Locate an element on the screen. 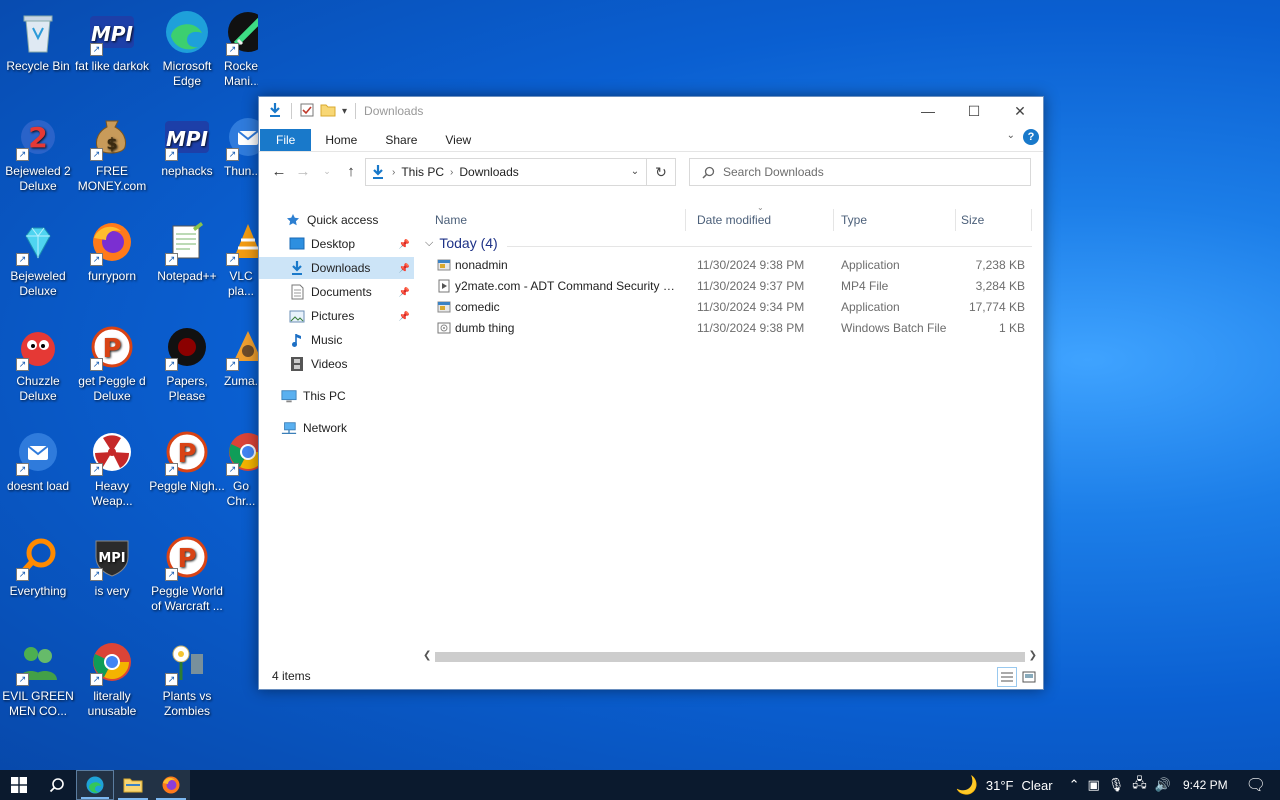 Image resolution: width=1280 pixels, height=800 pixels. details-view-button is located at coordinates (1007, 677).